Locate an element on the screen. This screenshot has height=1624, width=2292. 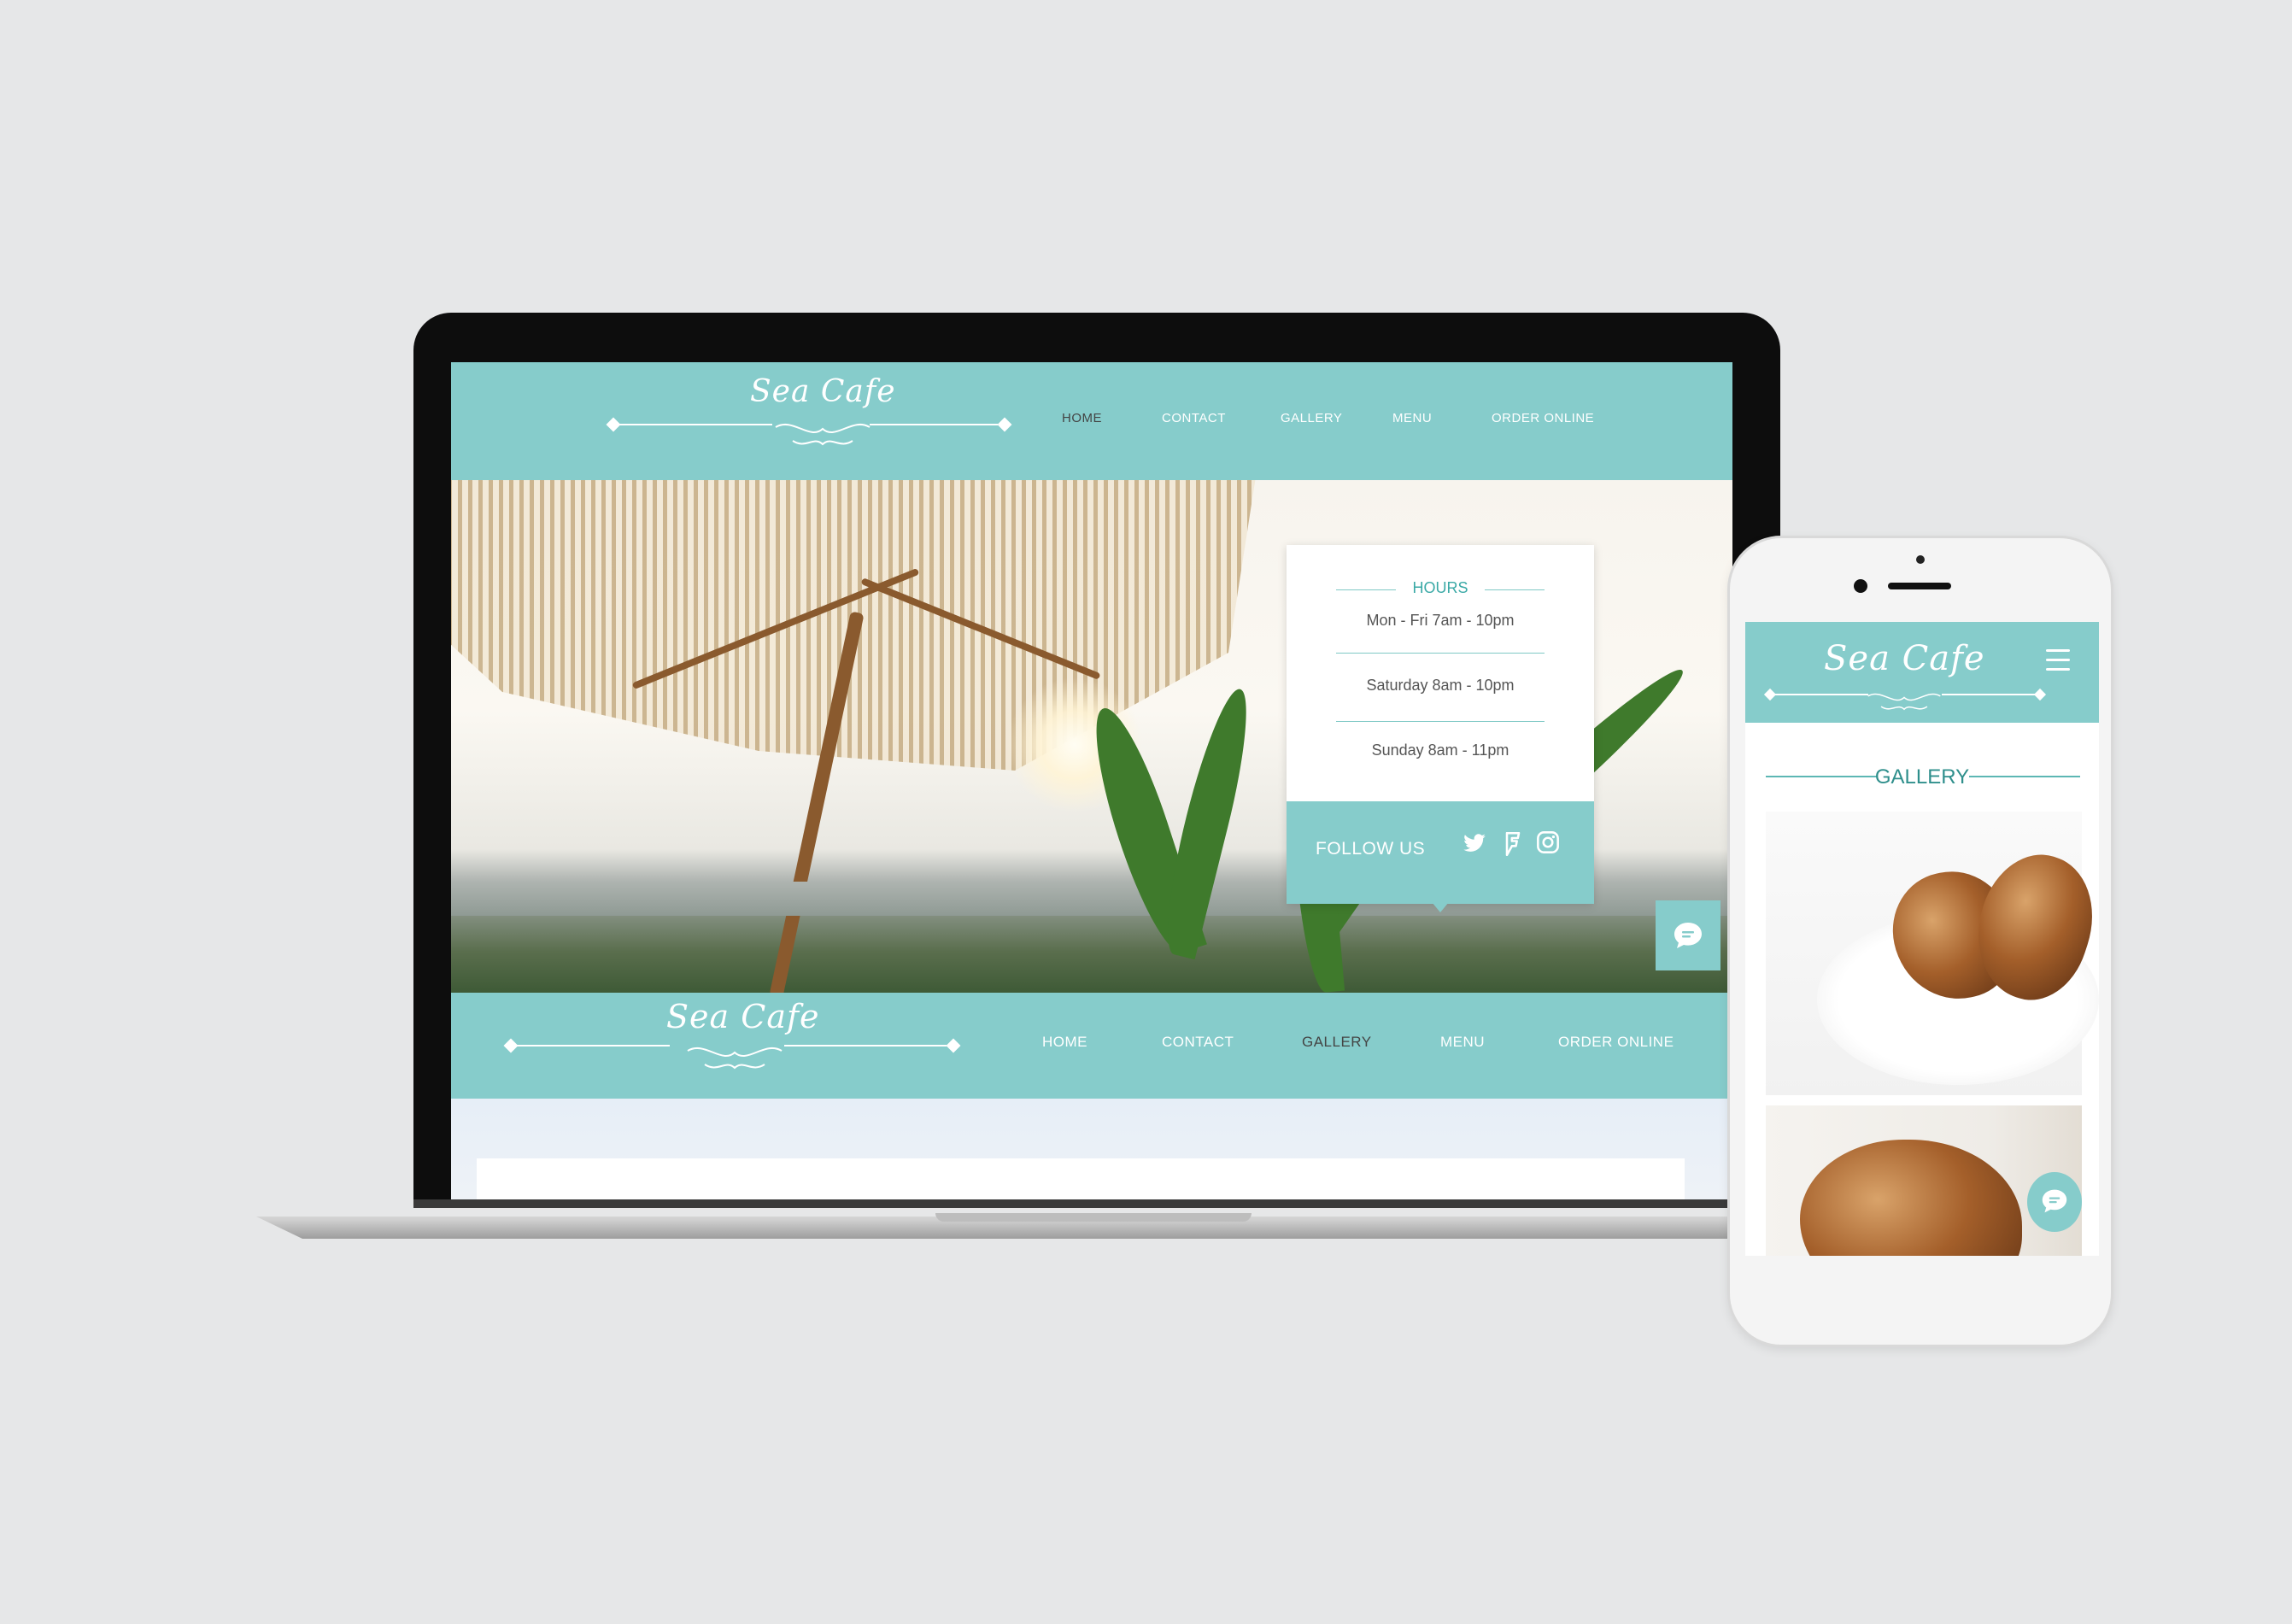
nav-gallery: GALLERY is located at coordinates (1311, 418).